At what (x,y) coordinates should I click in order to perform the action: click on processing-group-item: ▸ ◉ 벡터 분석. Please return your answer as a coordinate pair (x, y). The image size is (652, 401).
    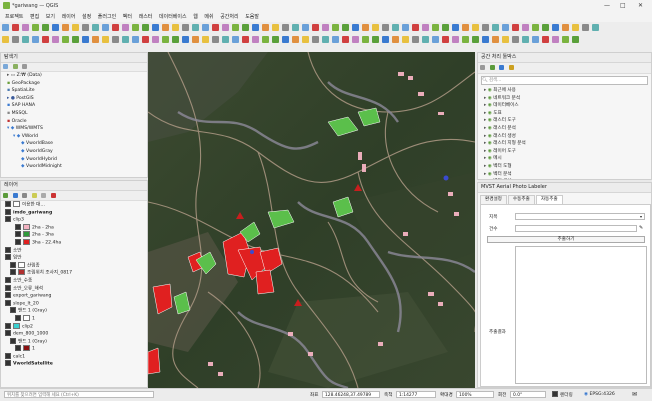
    Looking at the image, I should click on (567, 175).